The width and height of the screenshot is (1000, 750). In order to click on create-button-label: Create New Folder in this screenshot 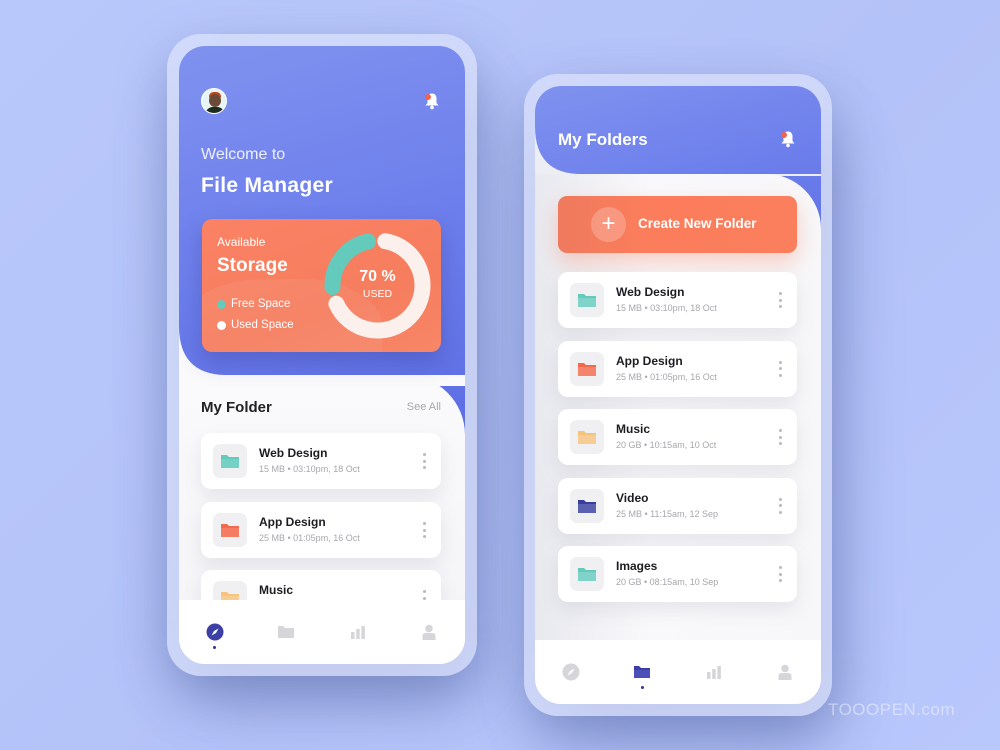, I will do `click(697, 223)`.